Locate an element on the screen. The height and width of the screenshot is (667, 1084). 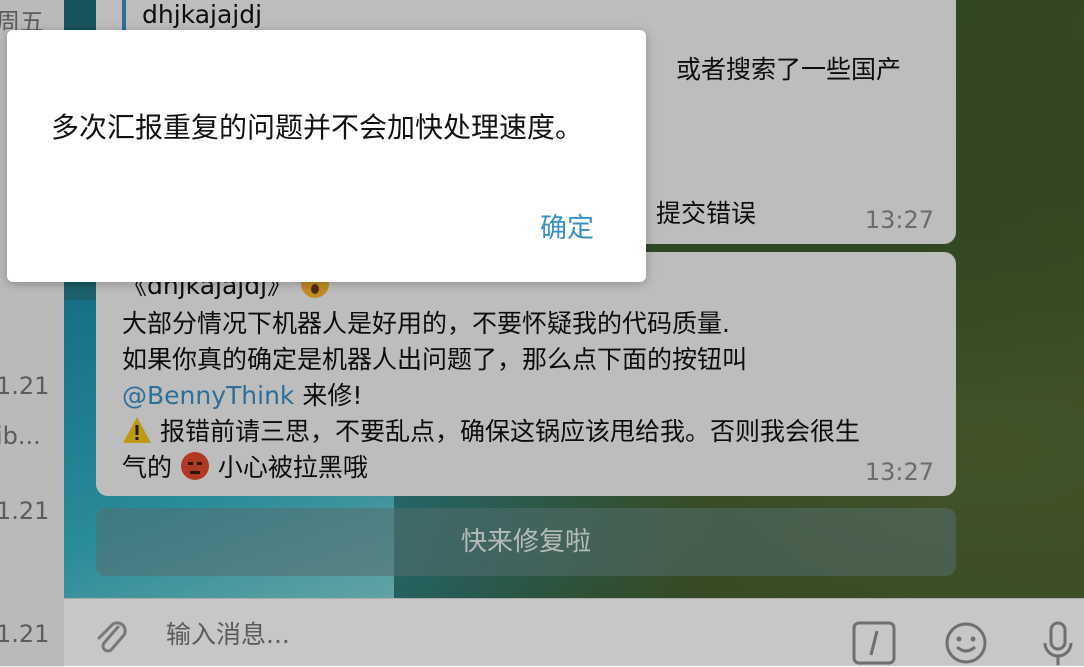
ok-button: 确定 is located at coordinates (567, 225).